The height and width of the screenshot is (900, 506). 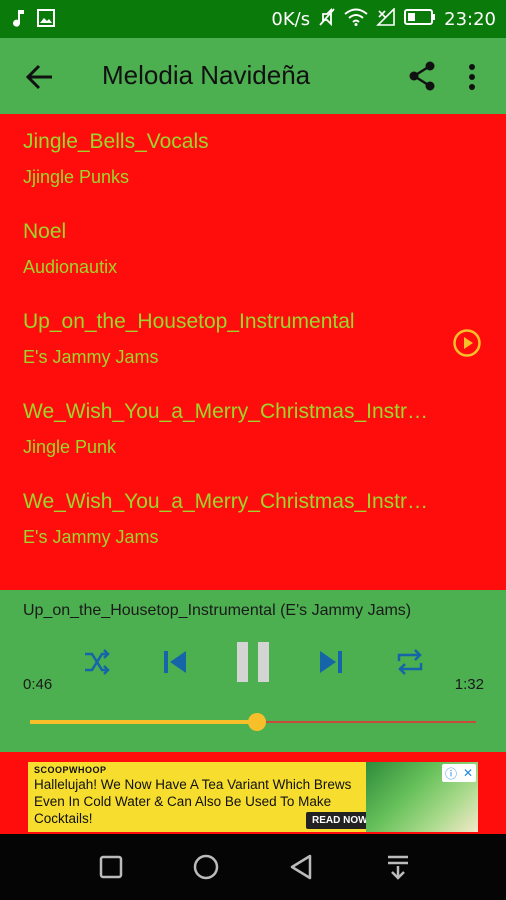 I want to click on app-bar: Melodia Navideña, so click(x=253, y=76).